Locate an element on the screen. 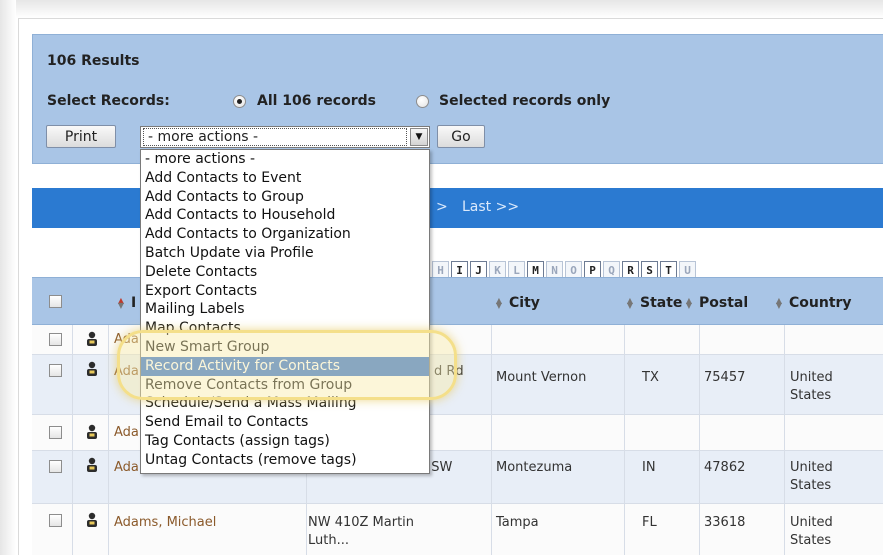 Image resolution: width=883 pixels, height=555 pixels. go-button: Go is located at coordinates (461, 136).